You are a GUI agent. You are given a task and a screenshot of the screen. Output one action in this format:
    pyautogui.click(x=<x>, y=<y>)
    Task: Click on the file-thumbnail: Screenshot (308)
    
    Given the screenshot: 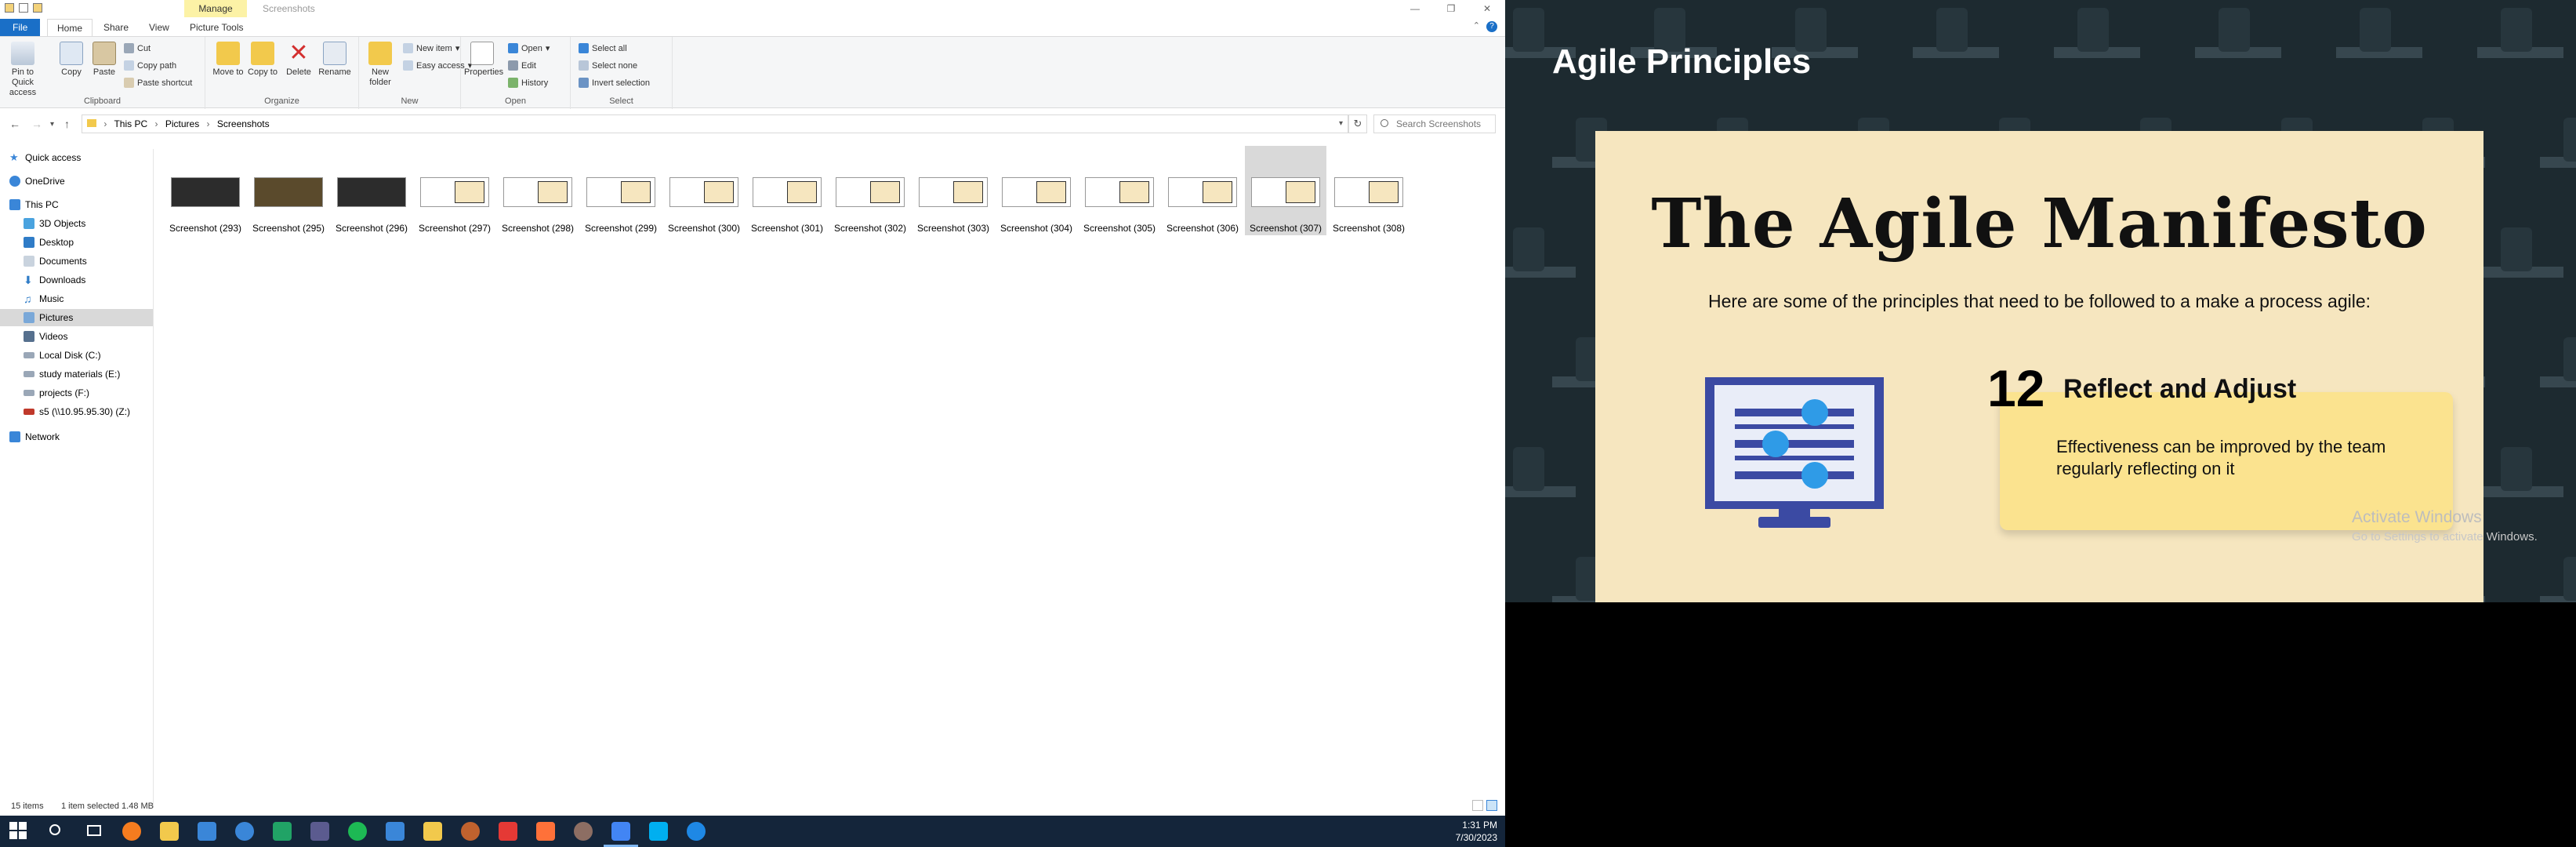 What is the action you would take?
    pyautogui.click(x=1369, y=190)
    